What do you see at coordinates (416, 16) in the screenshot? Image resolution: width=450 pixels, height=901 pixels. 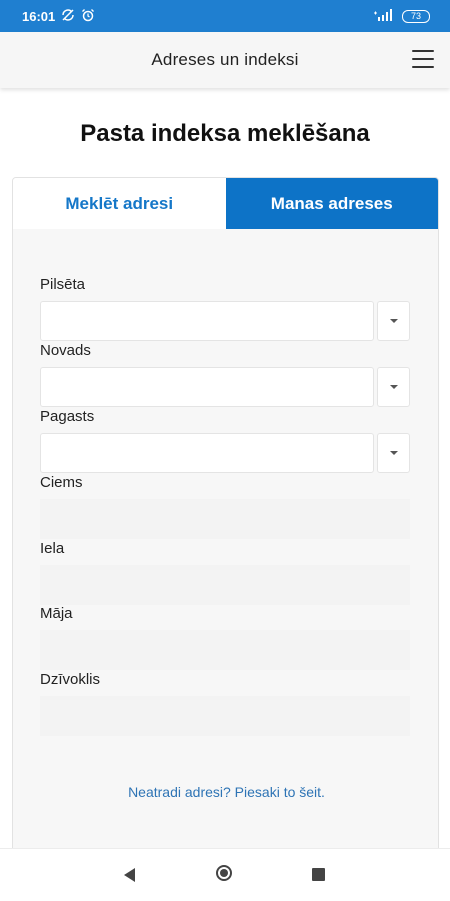 I see `battery-icon: 73` at bounding box center [416, 16].